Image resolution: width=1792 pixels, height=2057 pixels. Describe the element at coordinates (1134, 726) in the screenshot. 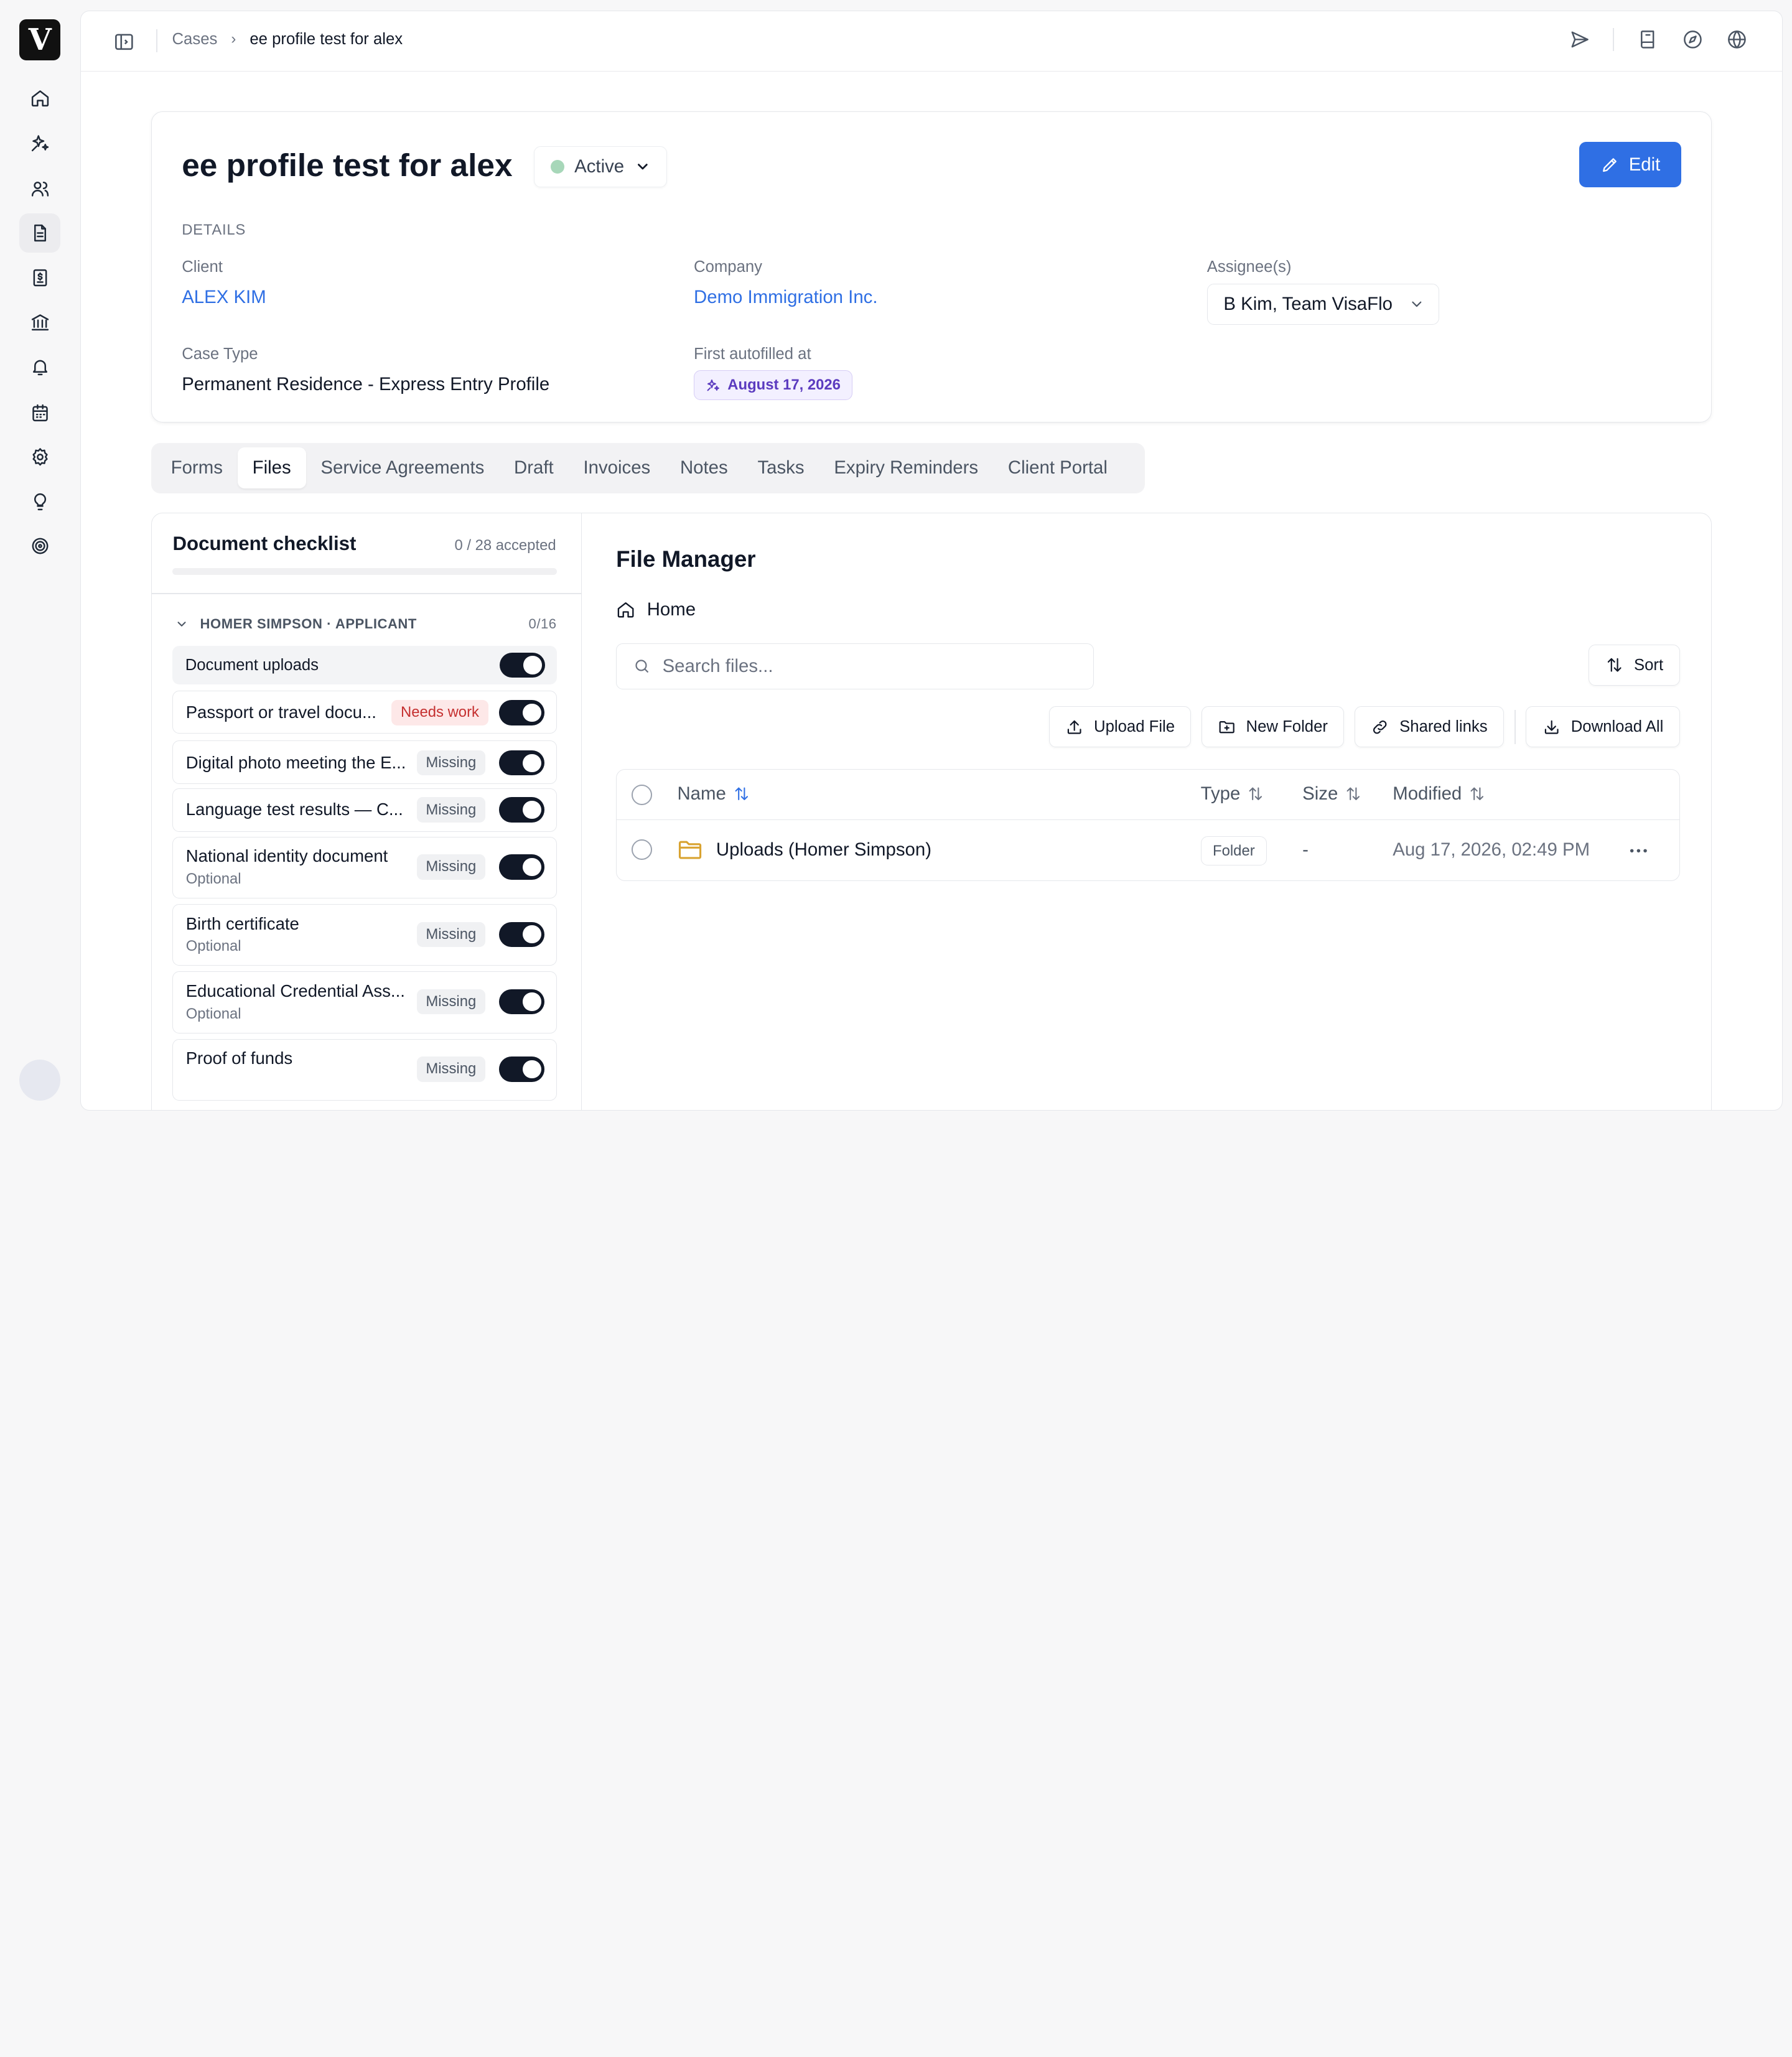

I see `upload-file-label: Upload File` at that location.